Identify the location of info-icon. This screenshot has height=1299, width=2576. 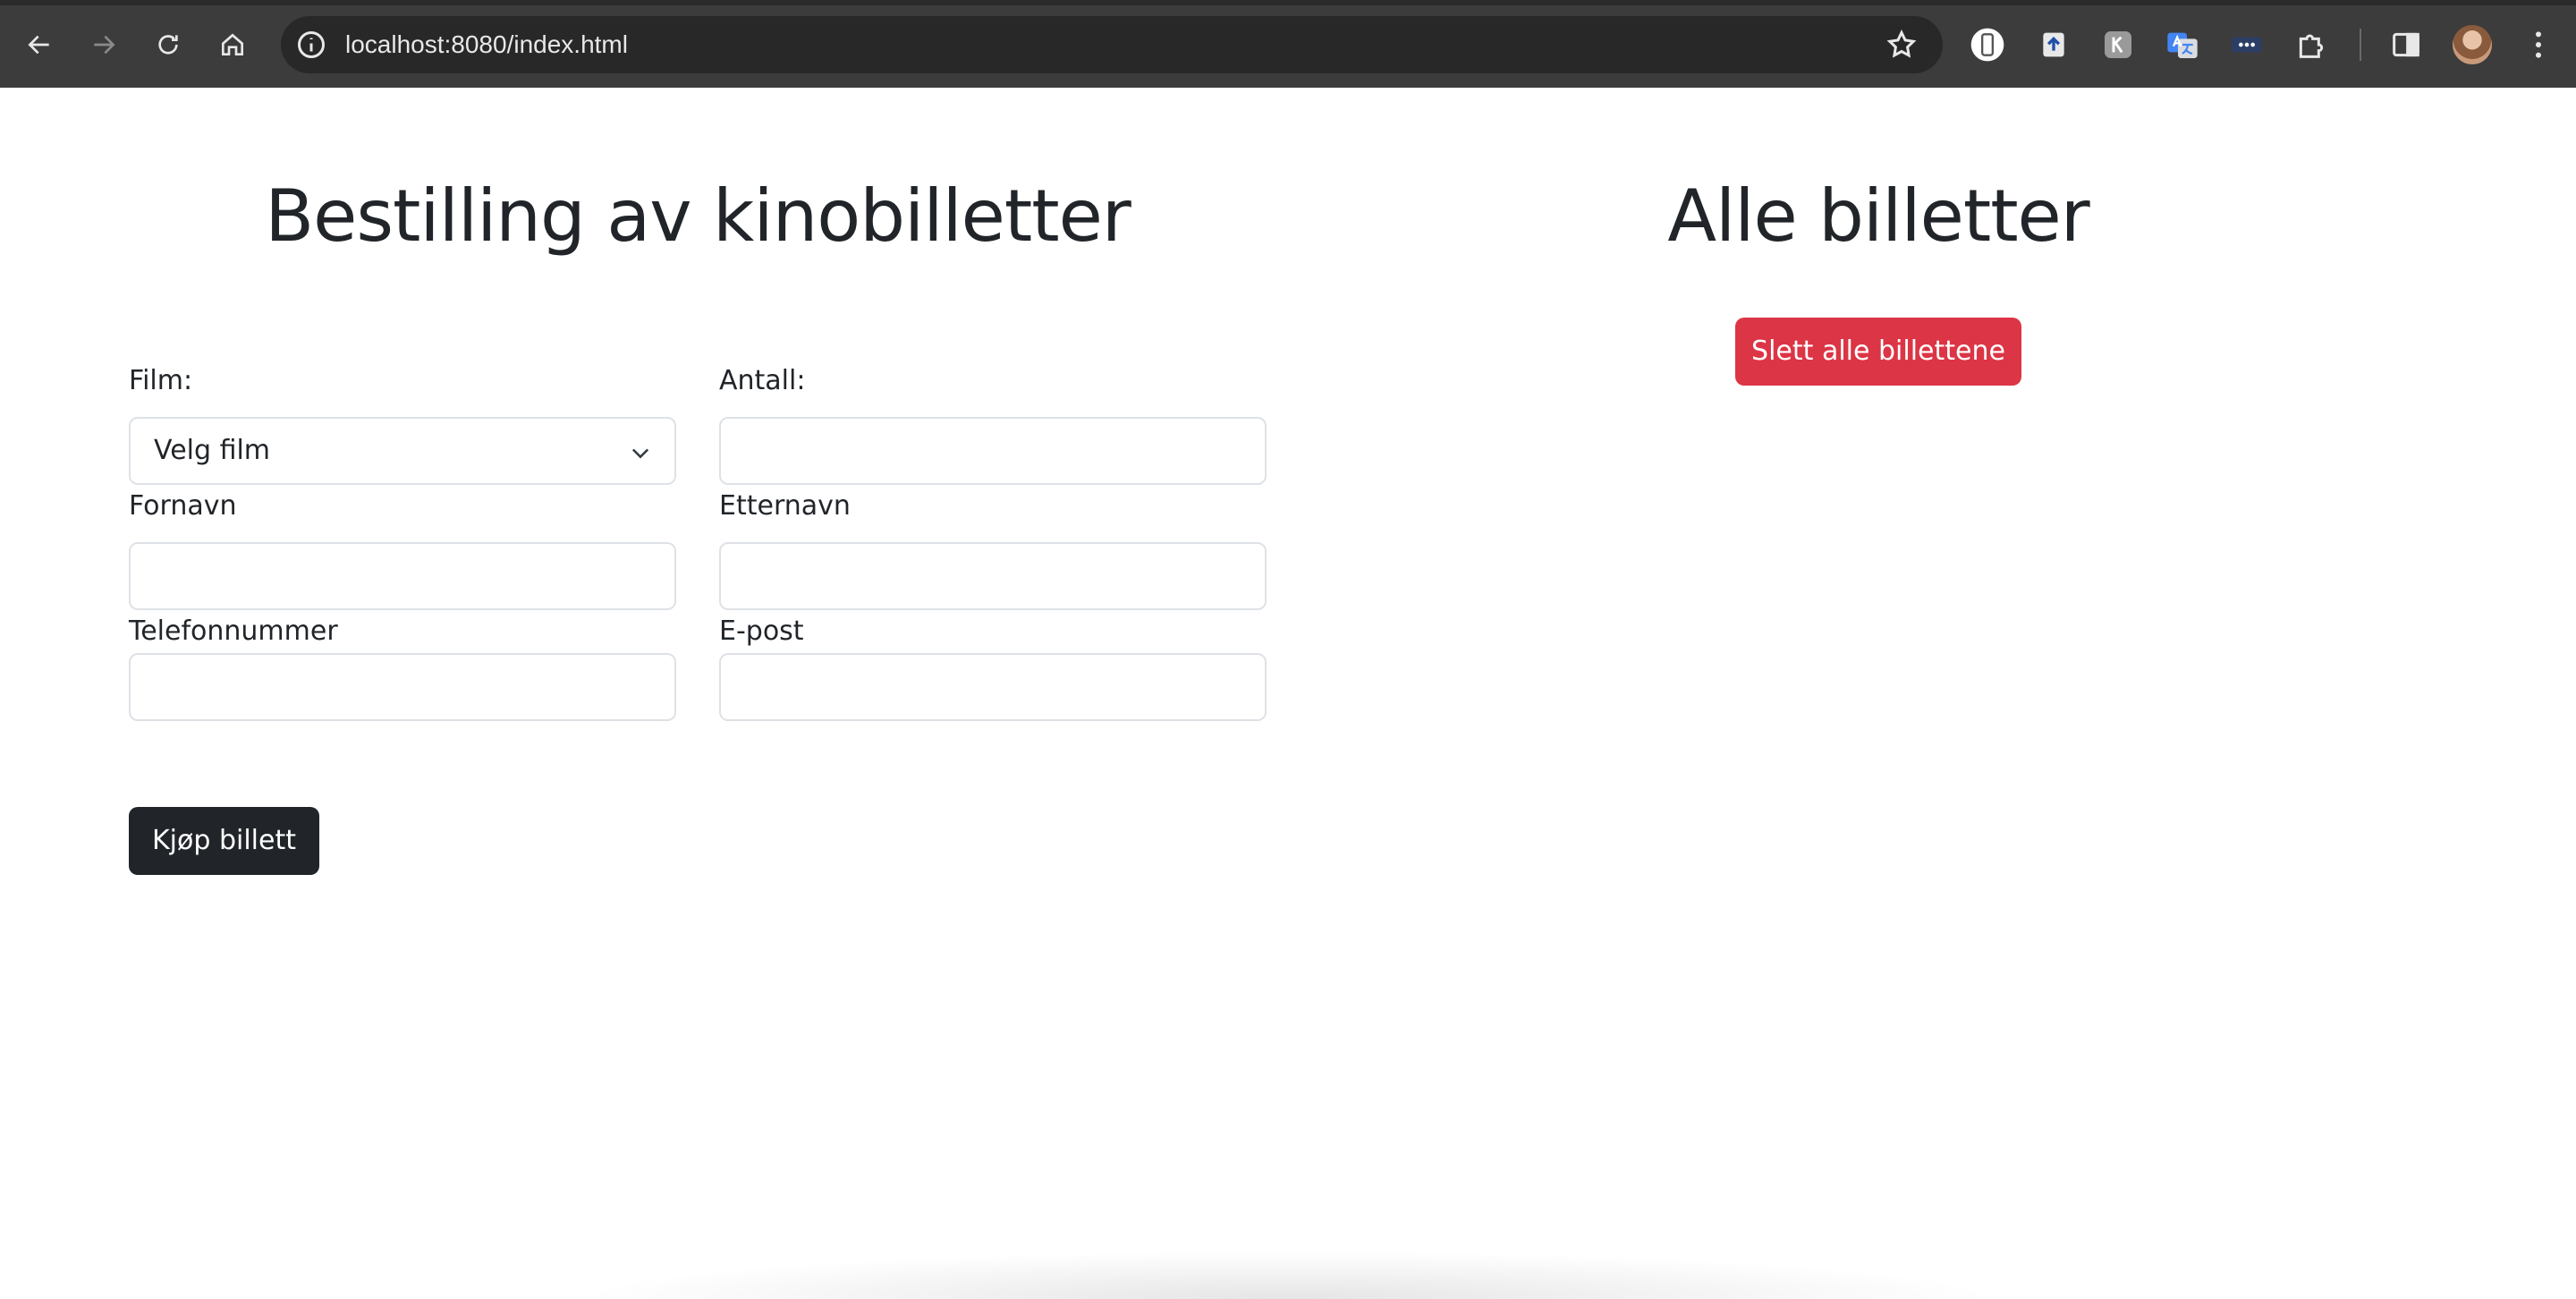
(311, 45).